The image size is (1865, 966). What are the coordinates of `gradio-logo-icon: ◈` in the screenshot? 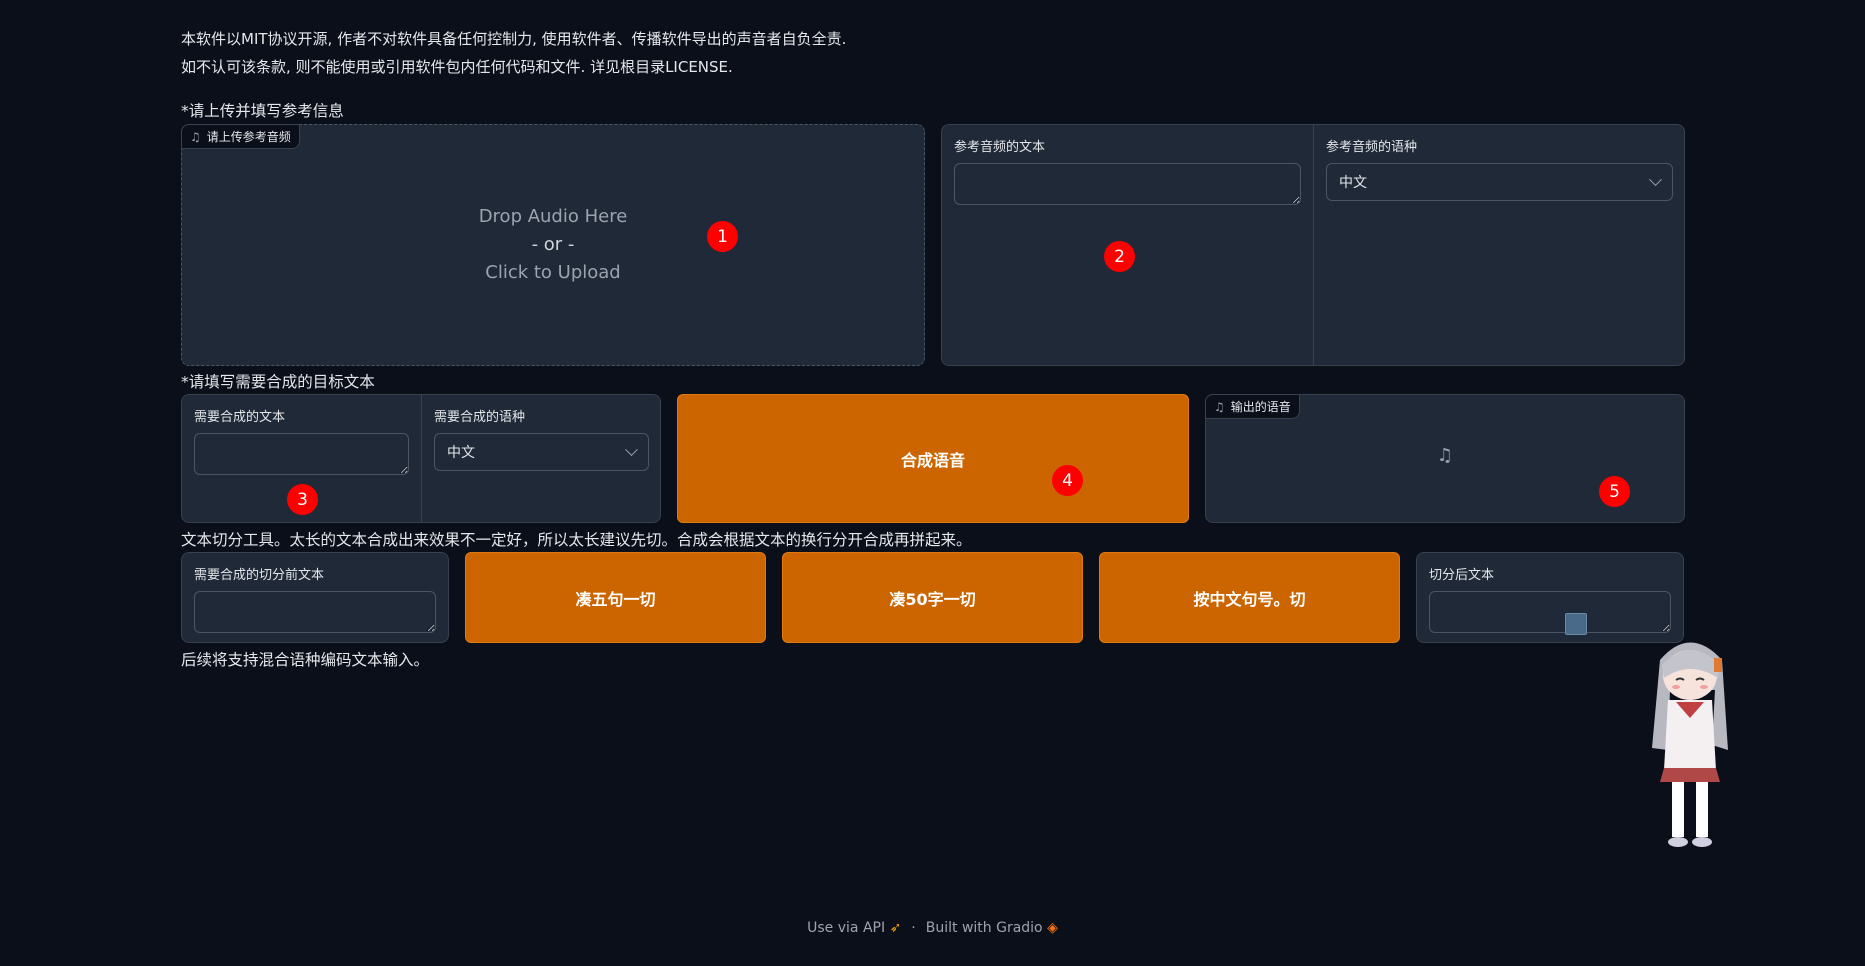 It's located at (1052, 928).